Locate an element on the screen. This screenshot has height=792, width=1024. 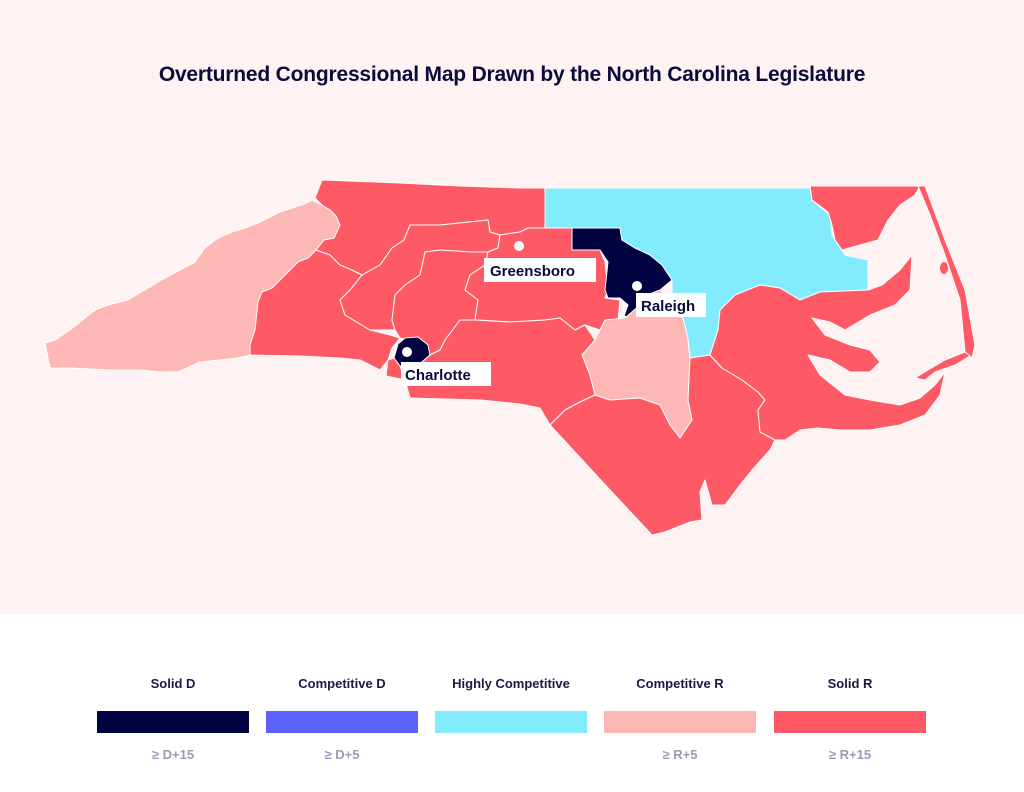
legend-threshold: ≥ D+5 is located at coordinates (342, 754).